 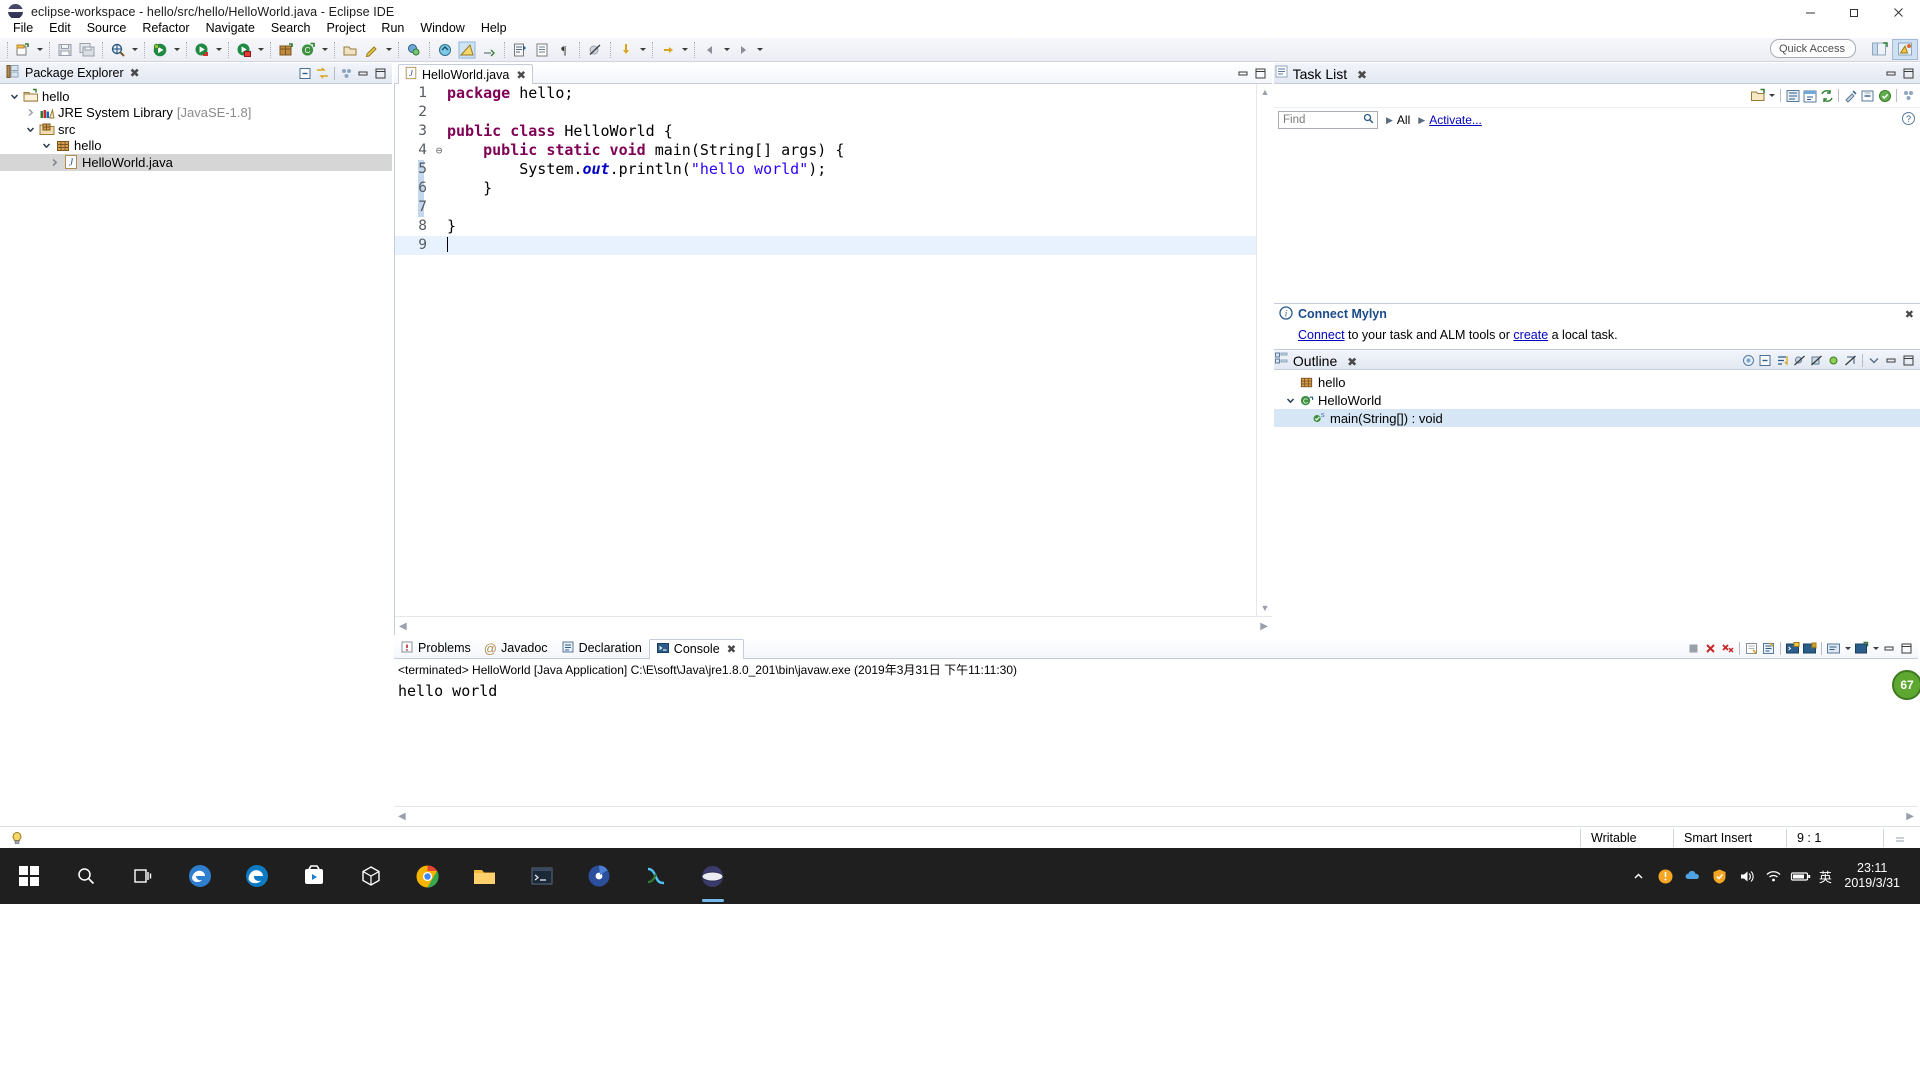 What do you see at coordinates (467, 49) in the screenshot?
I see `java-perspective-toolbtn` at bounding box center [467, 49].